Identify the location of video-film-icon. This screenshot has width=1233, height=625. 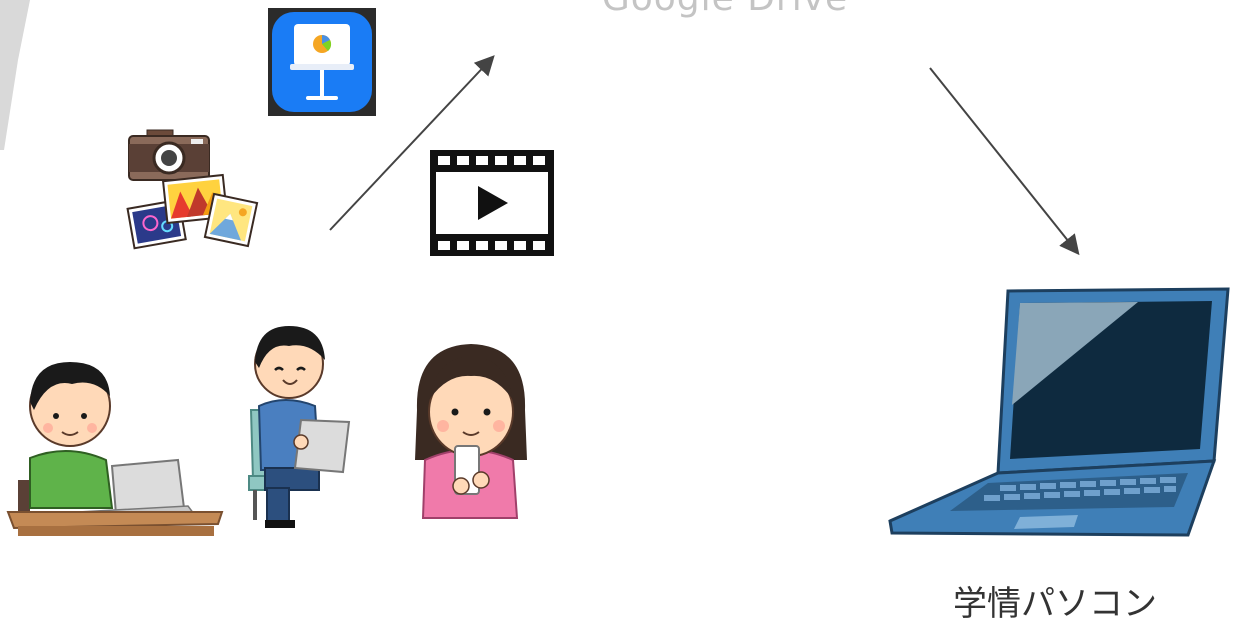
(492, 203).